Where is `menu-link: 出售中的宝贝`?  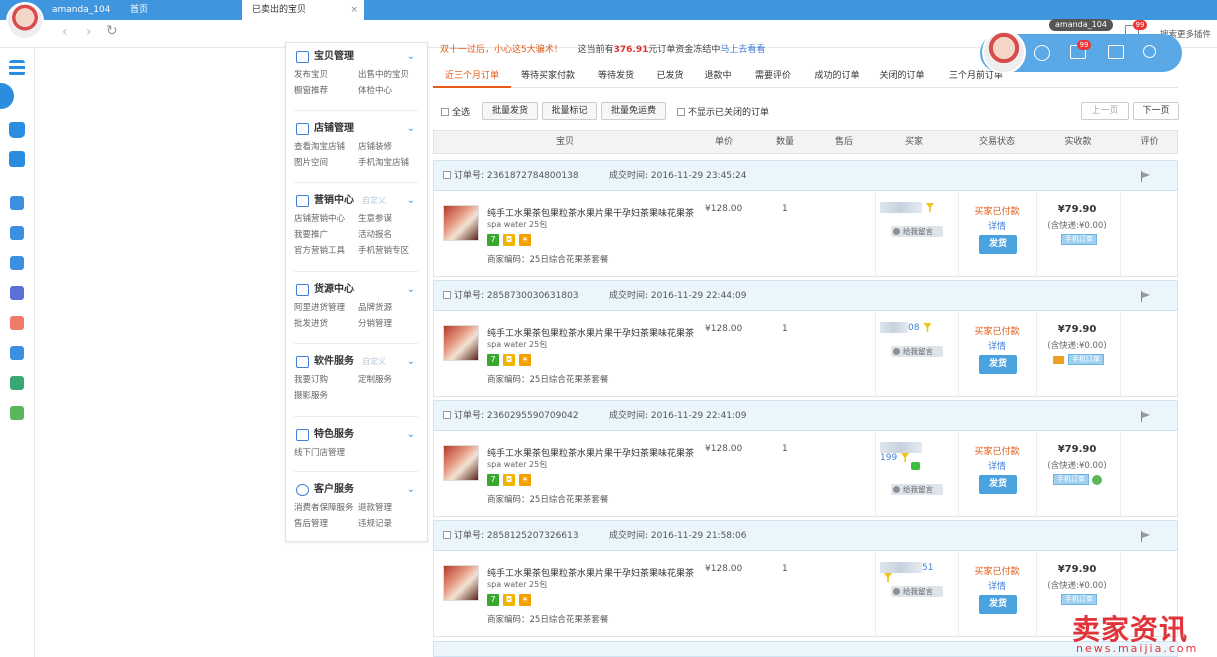
menu-link: 出售中的宝贝 is located at coordinates (390, 74).